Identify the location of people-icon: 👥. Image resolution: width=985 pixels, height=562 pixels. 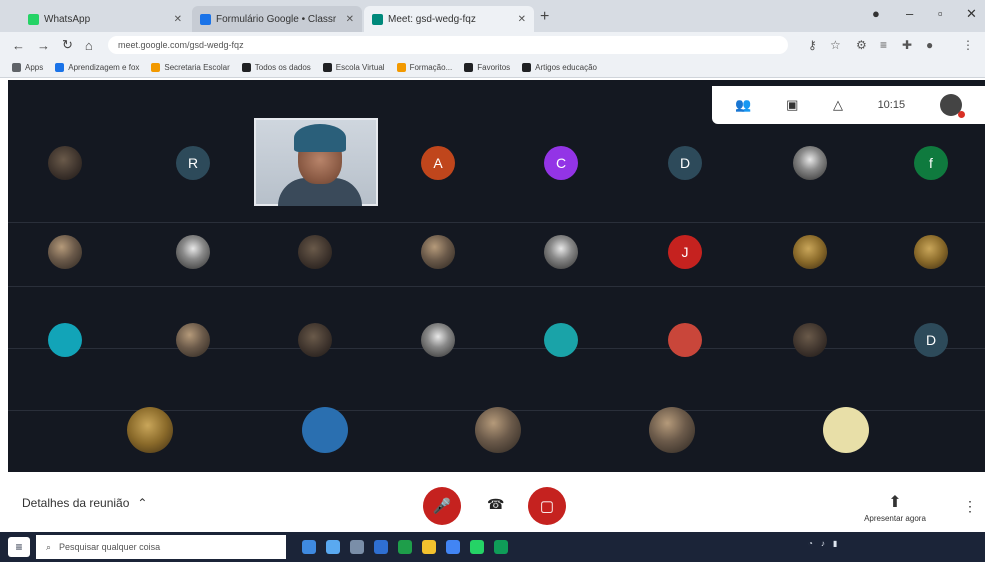
(743, 105).